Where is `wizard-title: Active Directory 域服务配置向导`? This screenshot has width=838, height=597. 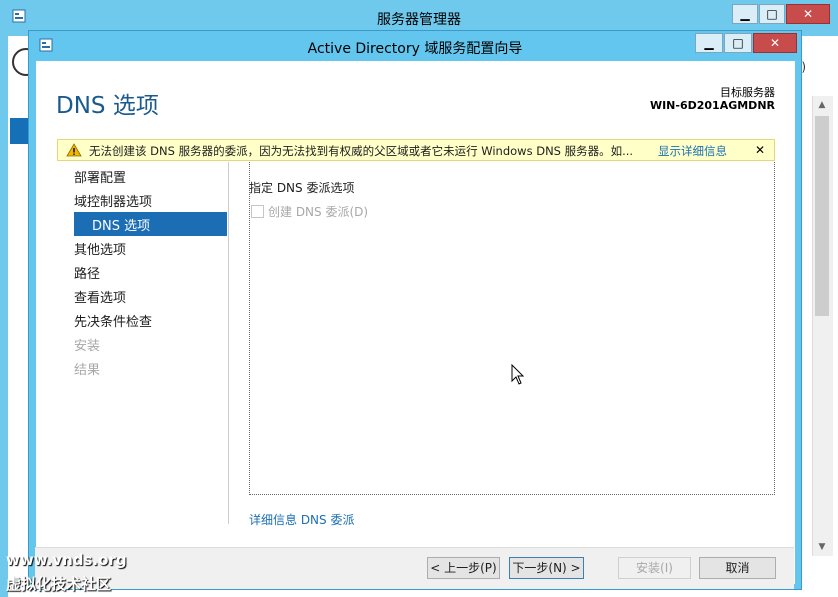
wizard-title: Active Directory 域服务配置向导 is located at coordinates (415, 49).